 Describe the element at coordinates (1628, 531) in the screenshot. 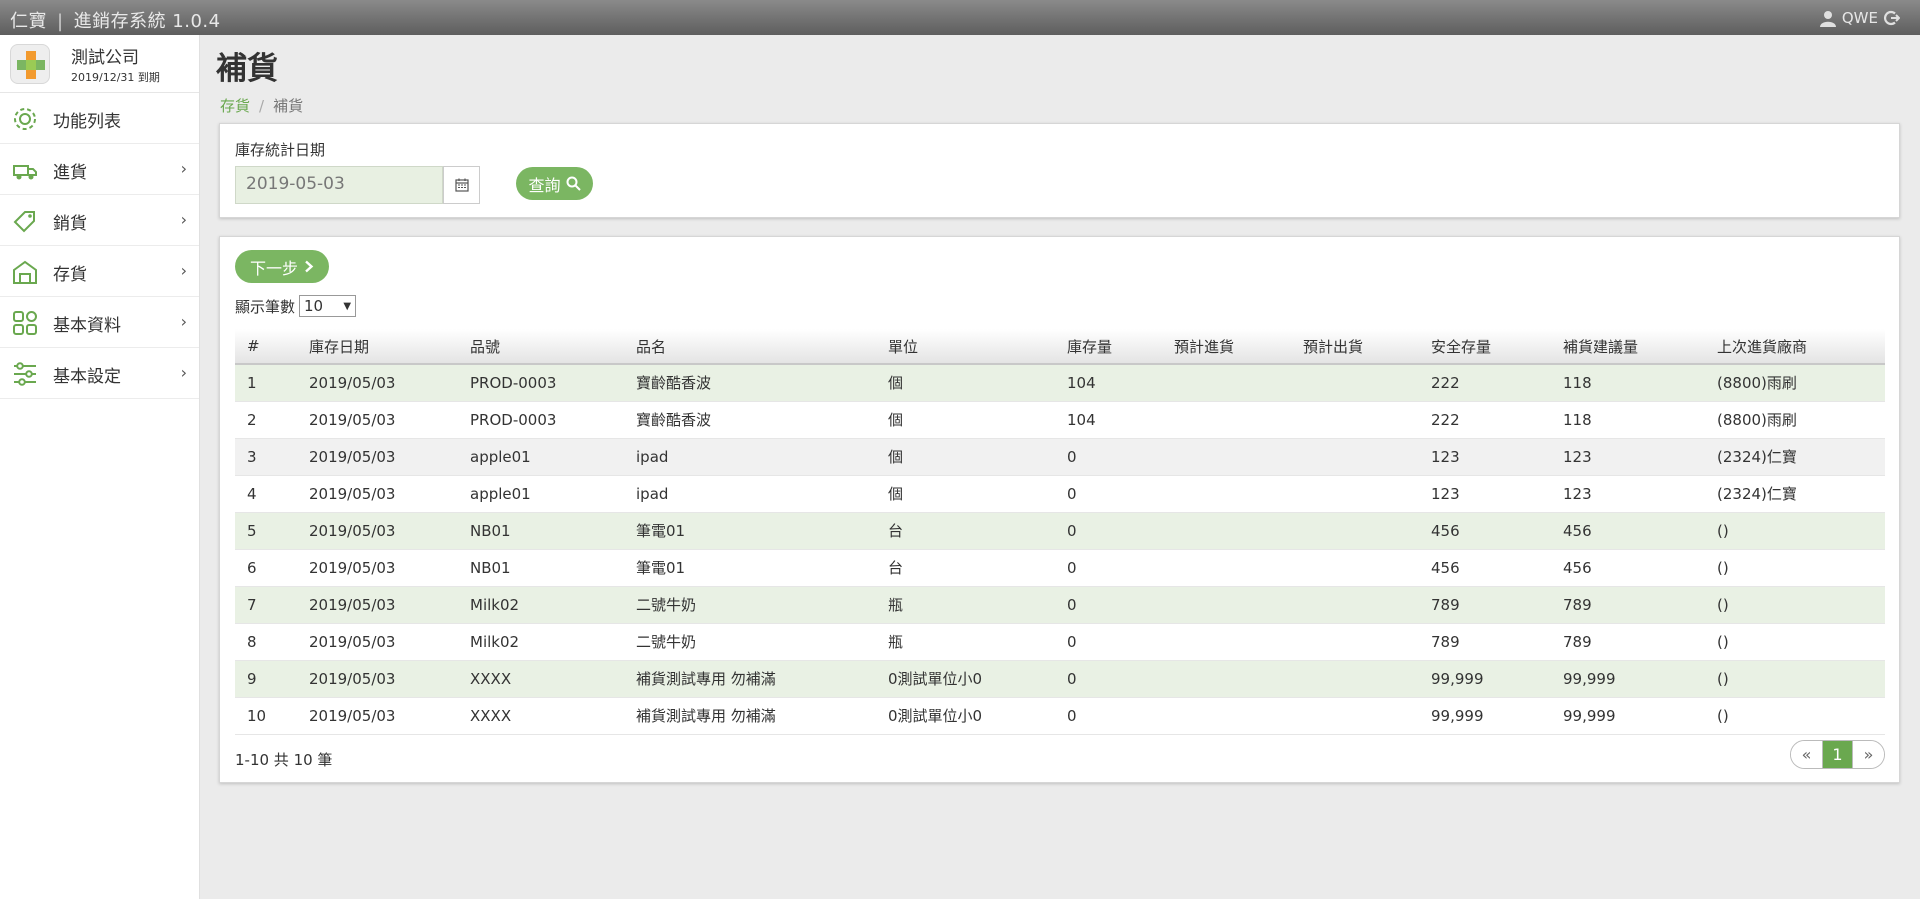

I see `table-cell: 456` at that location.